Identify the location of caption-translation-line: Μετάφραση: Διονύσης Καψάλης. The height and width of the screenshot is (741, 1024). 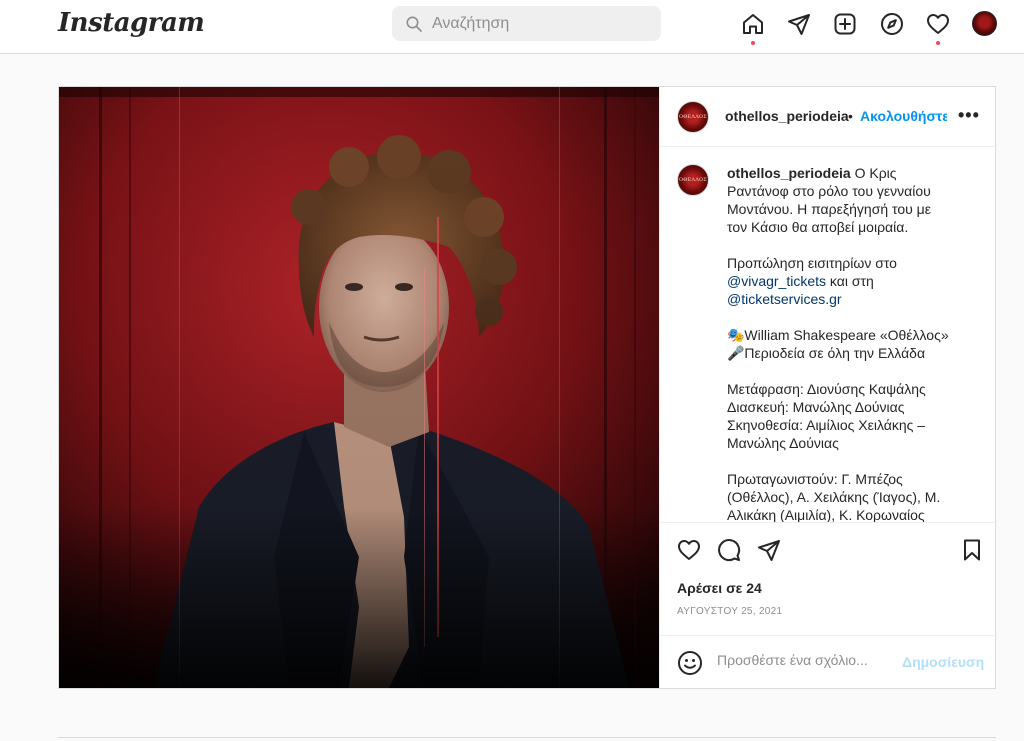
(826, 389).